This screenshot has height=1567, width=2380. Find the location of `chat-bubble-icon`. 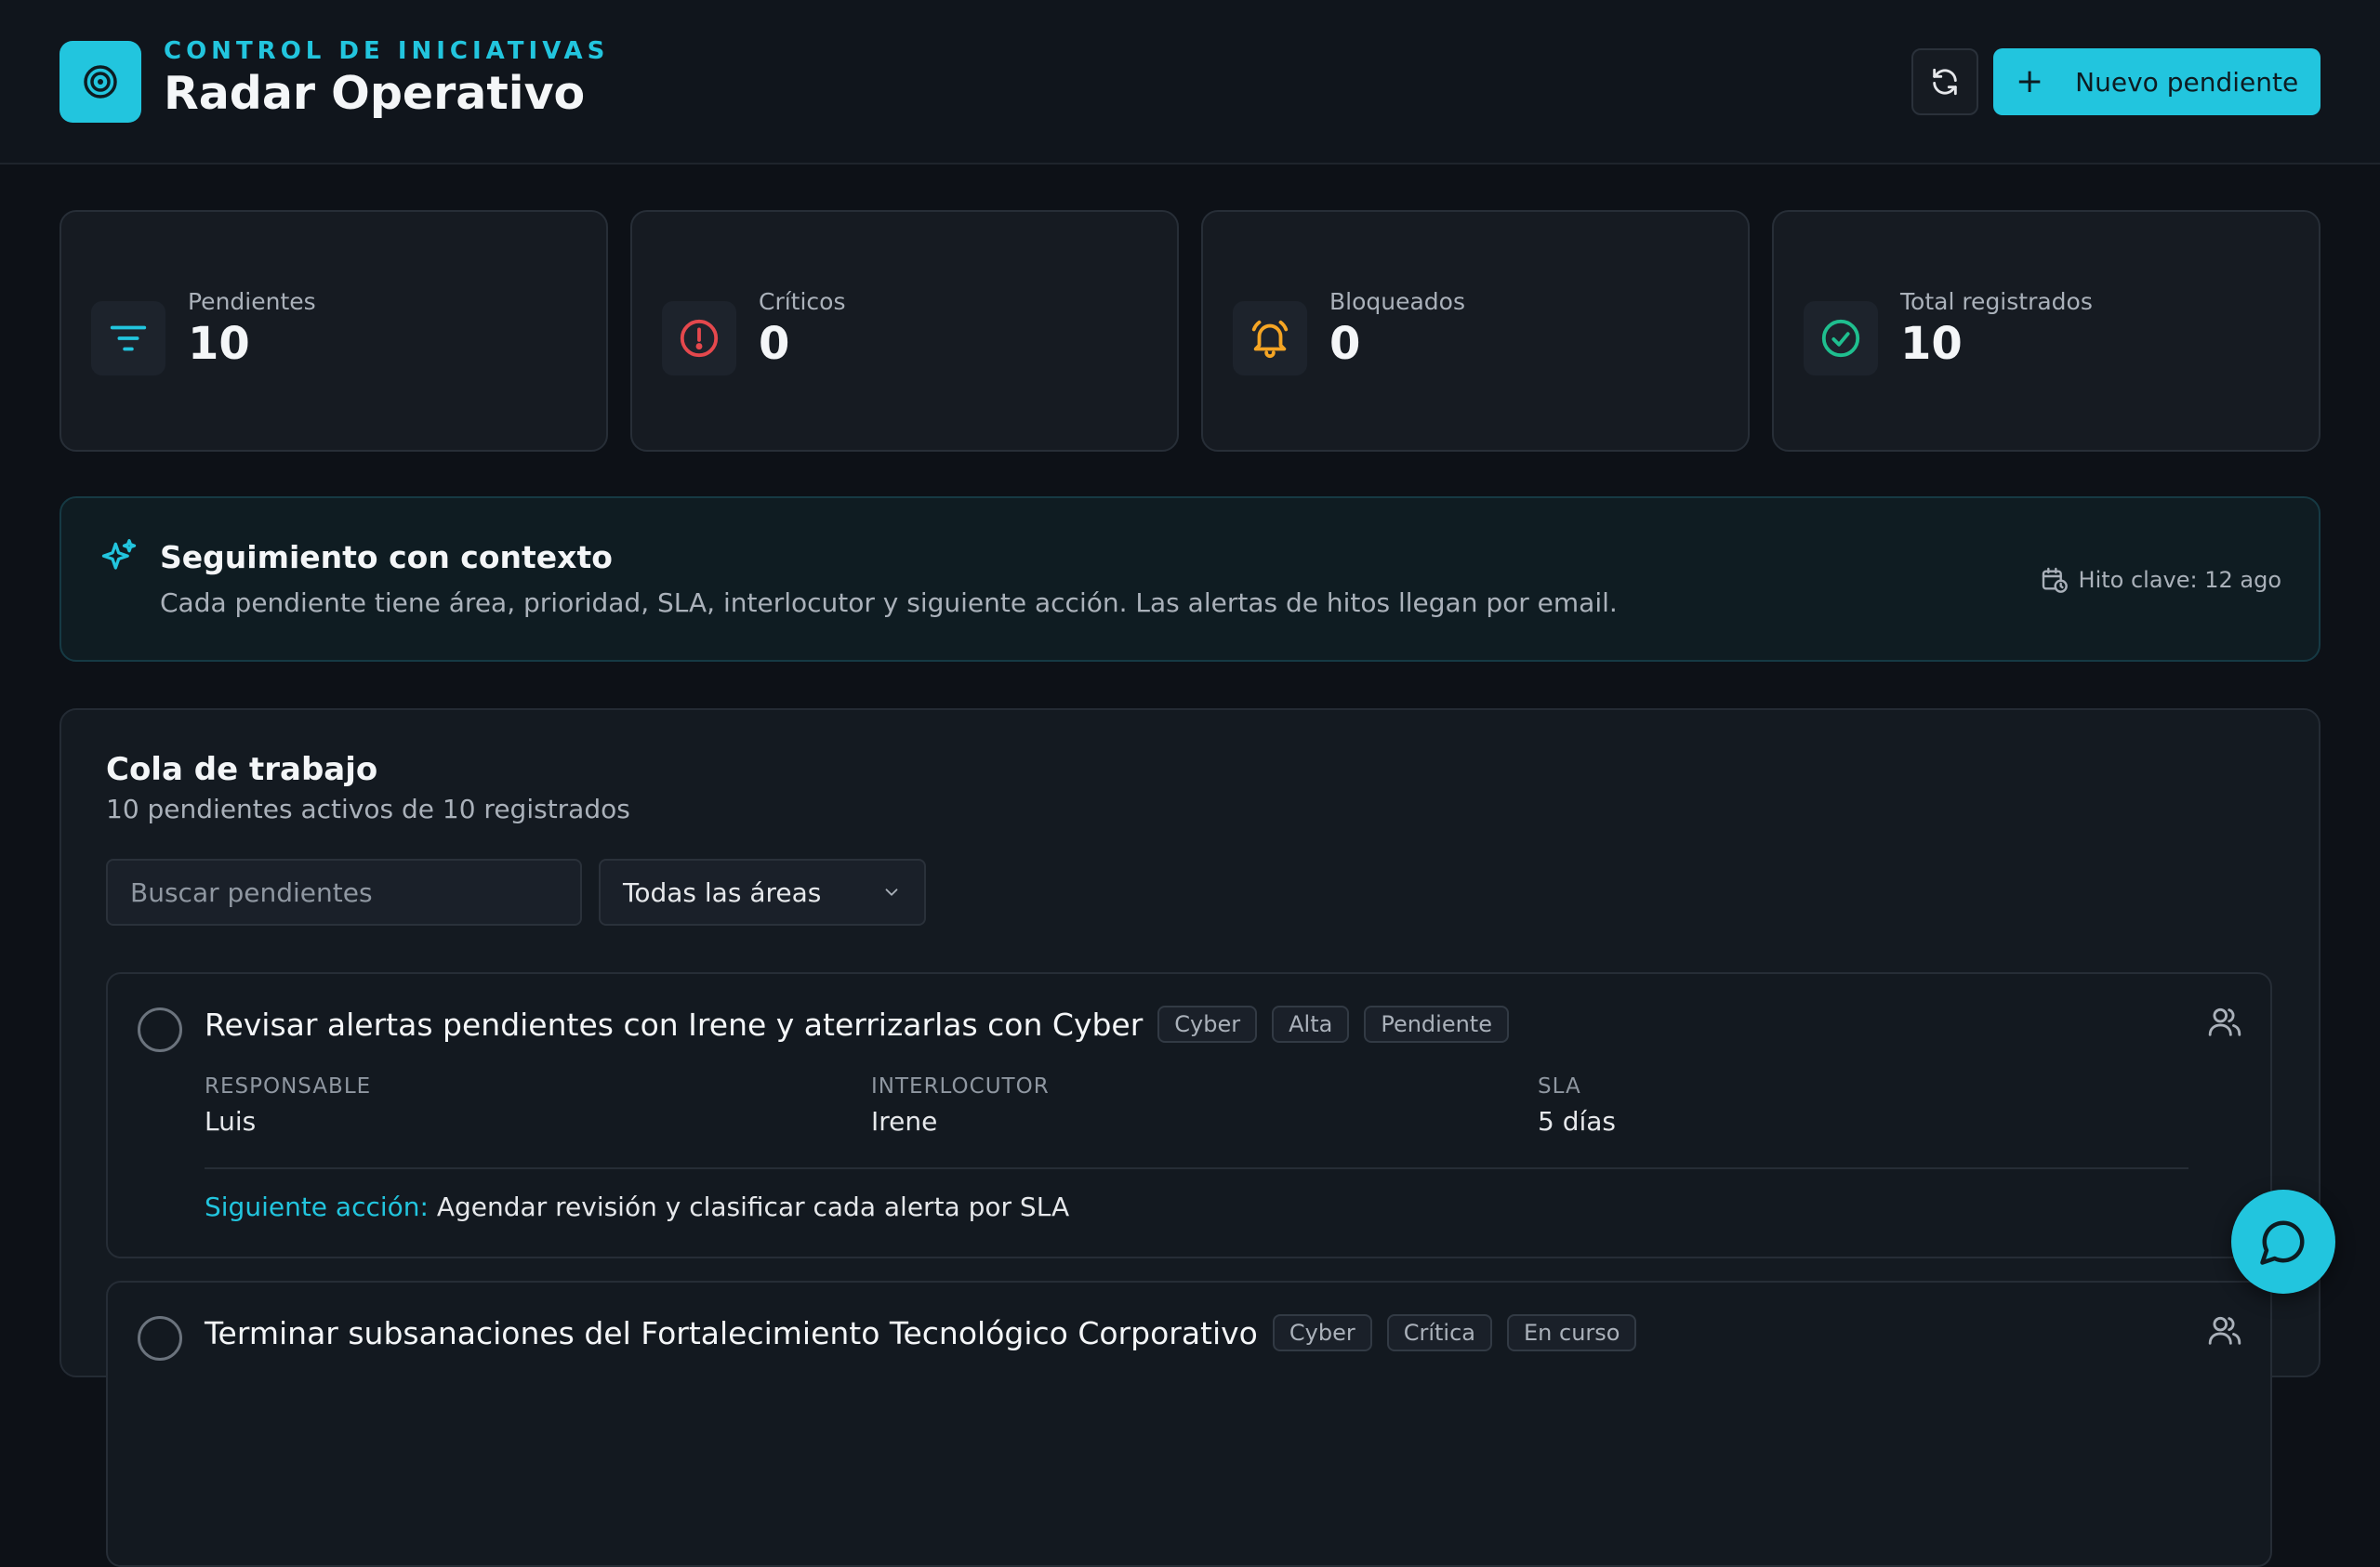

chat-bubble-icon is located at coordinates (2282, 1242).